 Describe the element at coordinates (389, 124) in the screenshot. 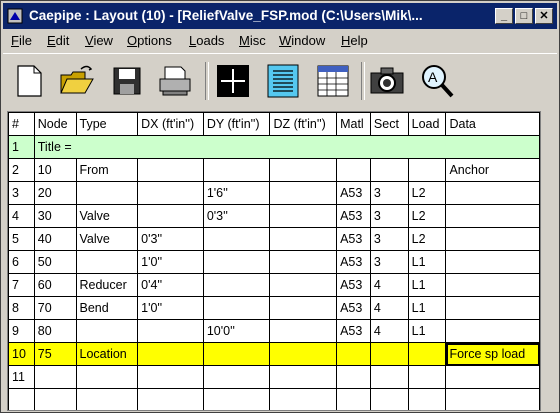

I see `col-header-sect: Sect` at that location.